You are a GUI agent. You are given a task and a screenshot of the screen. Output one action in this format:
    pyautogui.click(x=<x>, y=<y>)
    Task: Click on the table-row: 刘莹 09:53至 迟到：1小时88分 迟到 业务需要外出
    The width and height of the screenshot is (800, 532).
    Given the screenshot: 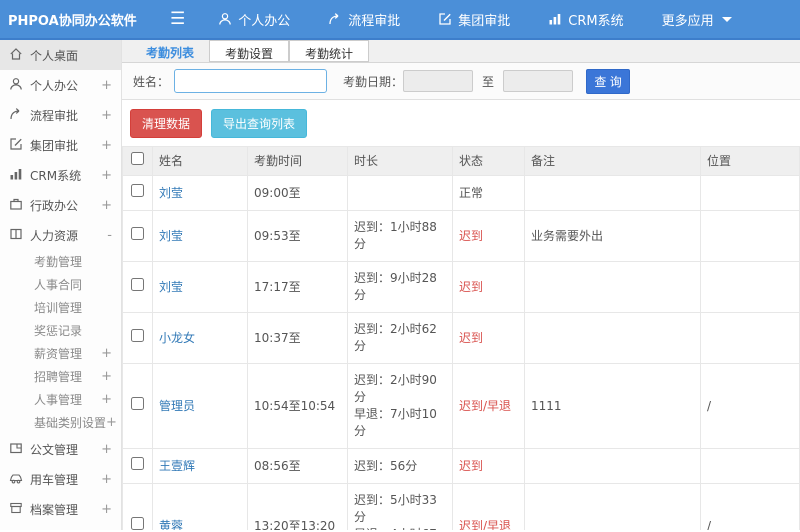 What is the action you would take?
    pyautogui.click(x=461, y=236)
    